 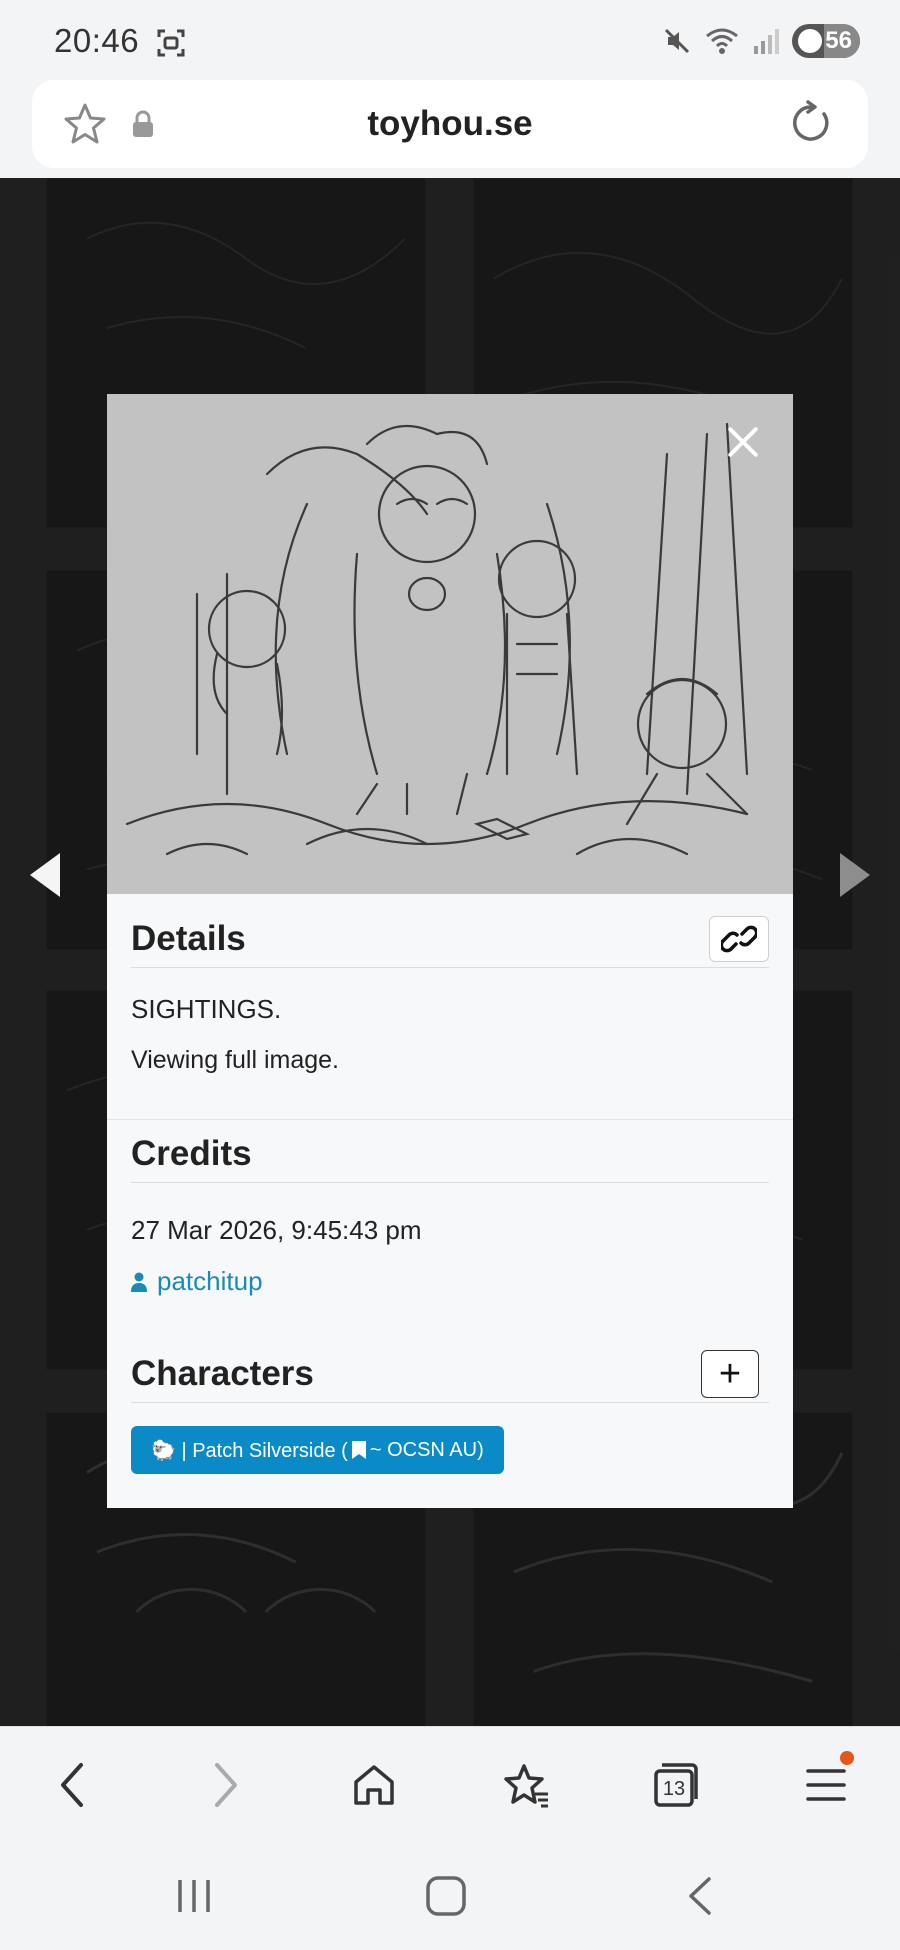 What do you see at coordinates (276, 1230) in the screenshot?
I see `upload-date: 27 Mar 2026, 9:45:43 pm` at bounding box center [276, 1230].